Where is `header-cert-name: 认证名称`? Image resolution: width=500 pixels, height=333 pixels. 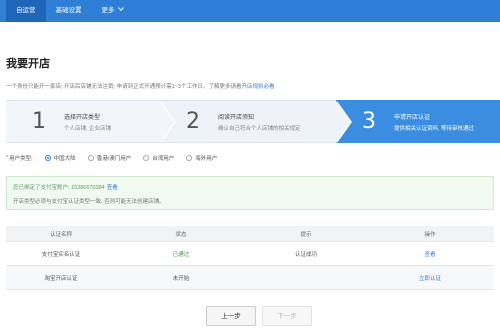 header-cert-name: 认证名称 is located at coordinates (60, 234).